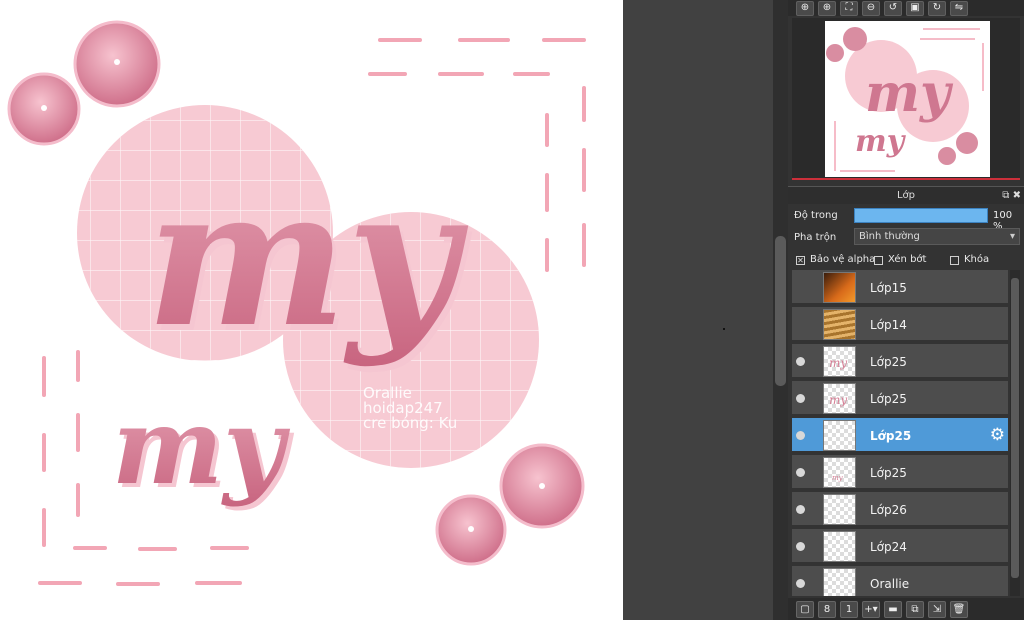 The width and height of the screenshot is (1024, 620). I want to click on rotate-right-icon: ↻, so click(937, 8).